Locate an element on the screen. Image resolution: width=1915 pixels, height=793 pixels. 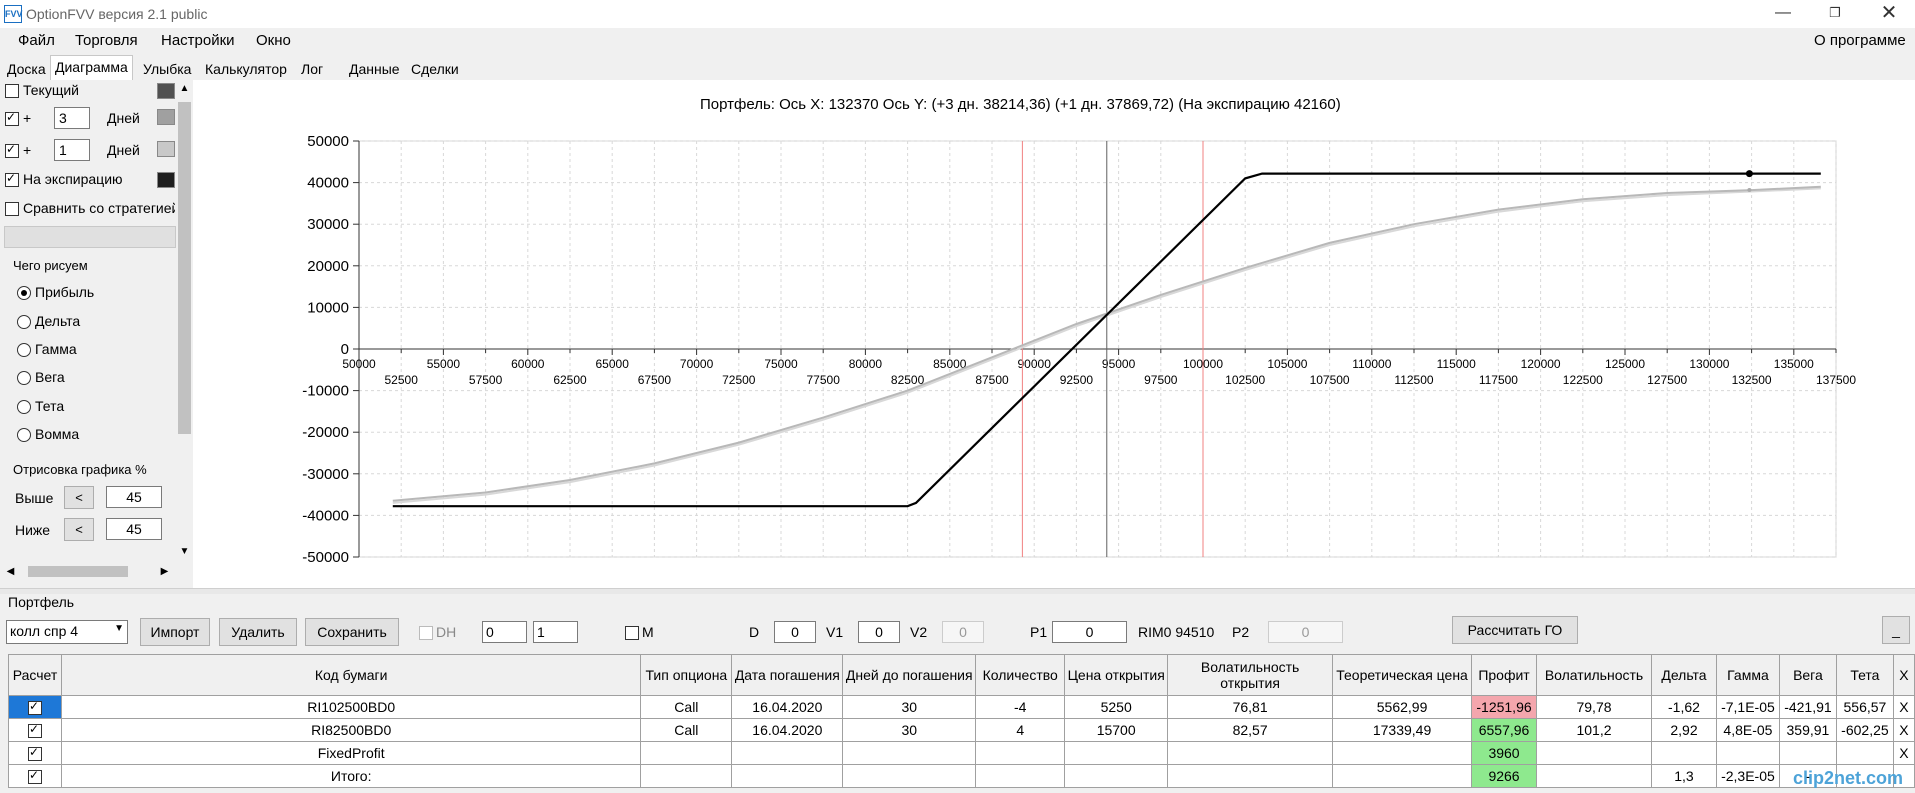
v2-input: 0 is located at coordinates (963, 632).